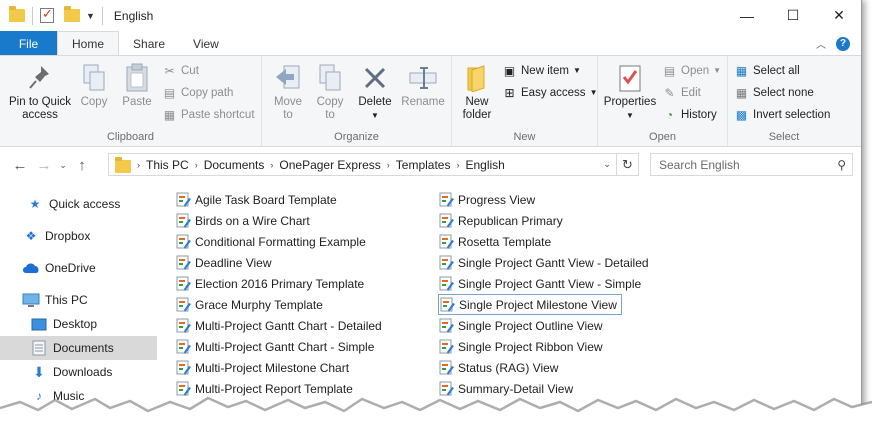 This screenshot has width=872, height=423. I want to click on select-none-label: Select none, so click(783, 92).